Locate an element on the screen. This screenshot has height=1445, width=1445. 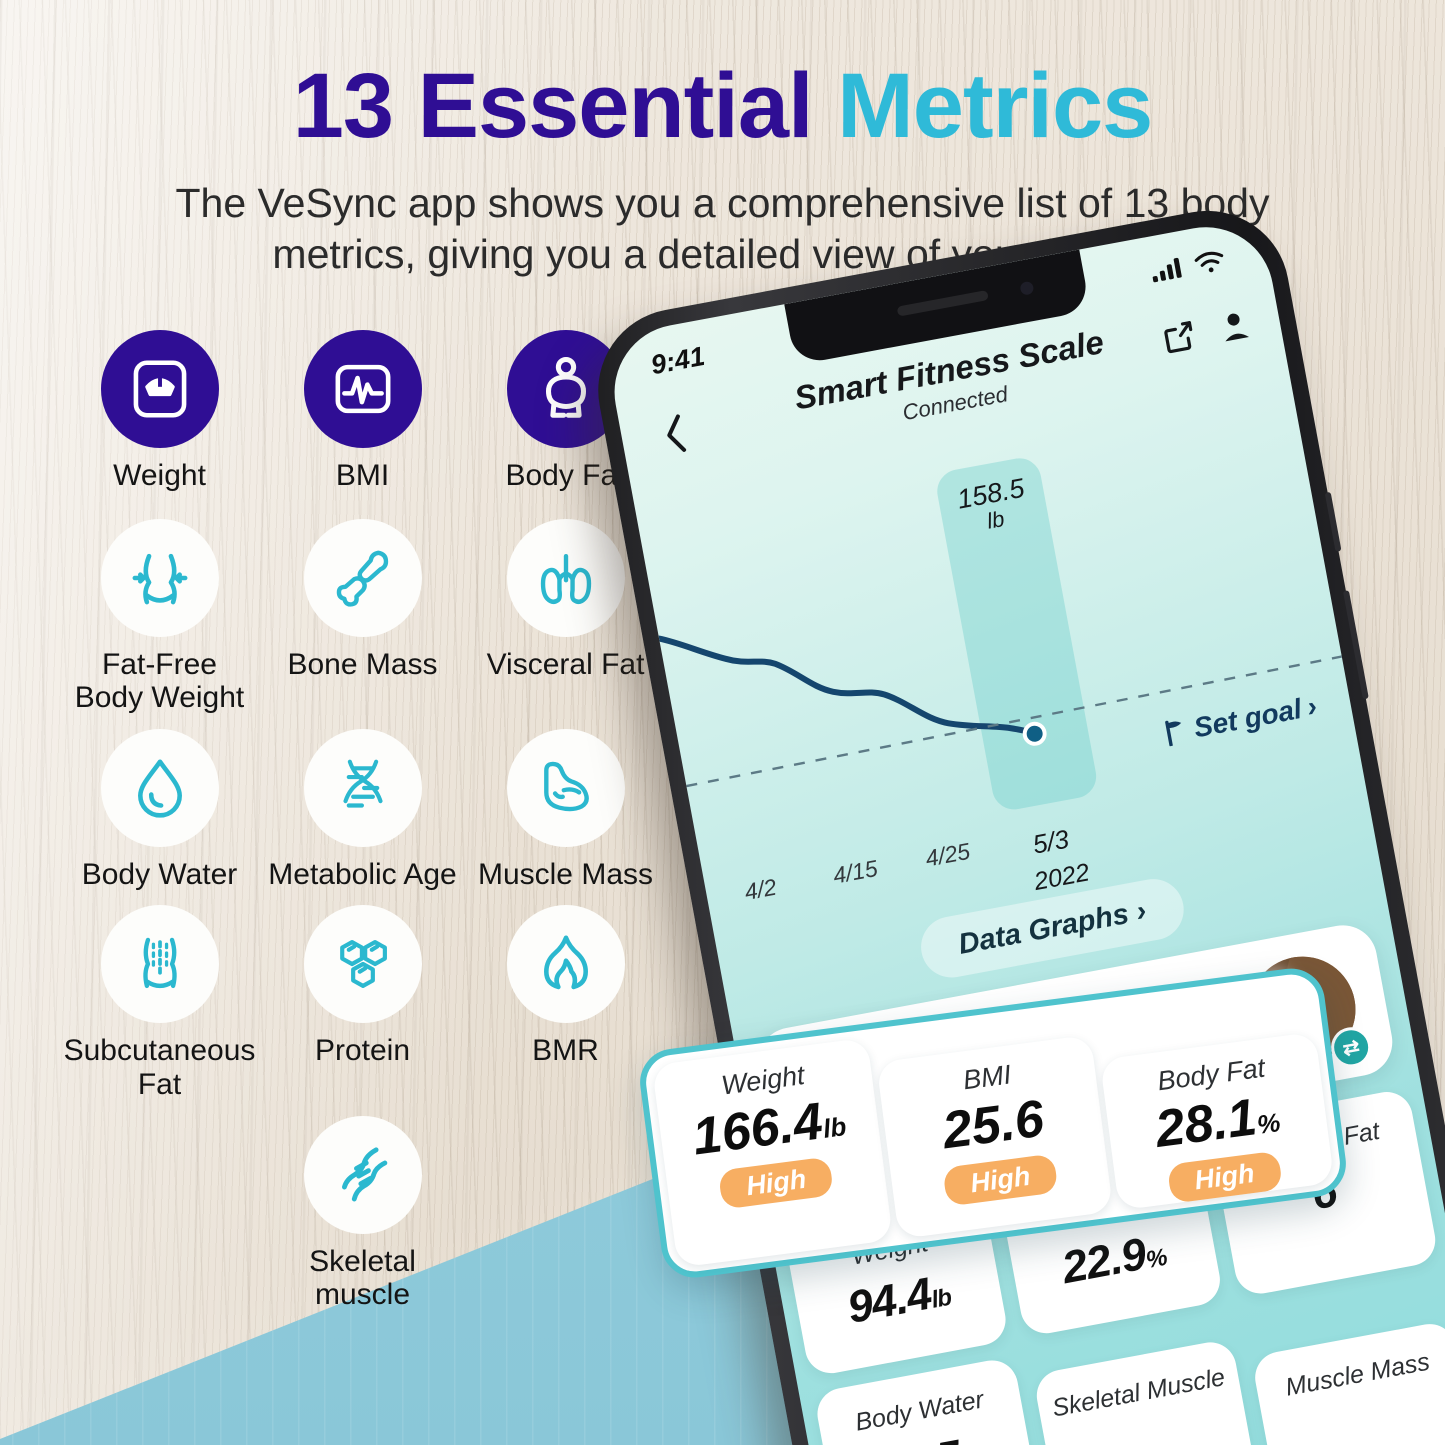
metrics-row-1: Weight BMI Body Fat is located at coordinates (368, 411).